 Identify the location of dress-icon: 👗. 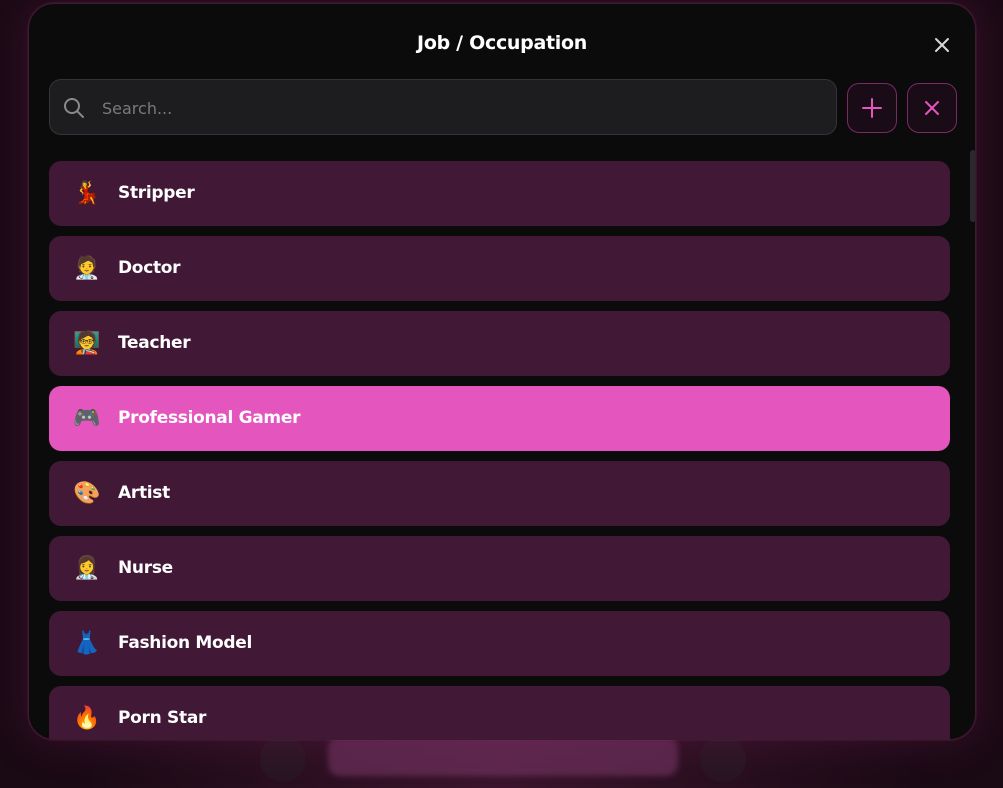
(87, 643).